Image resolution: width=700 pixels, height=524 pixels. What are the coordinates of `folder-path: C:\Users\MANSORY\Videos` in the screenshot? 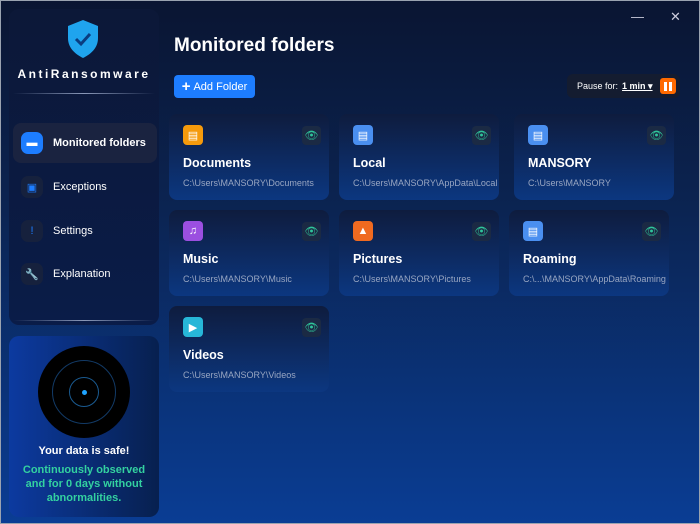 It's located at (239, 375).